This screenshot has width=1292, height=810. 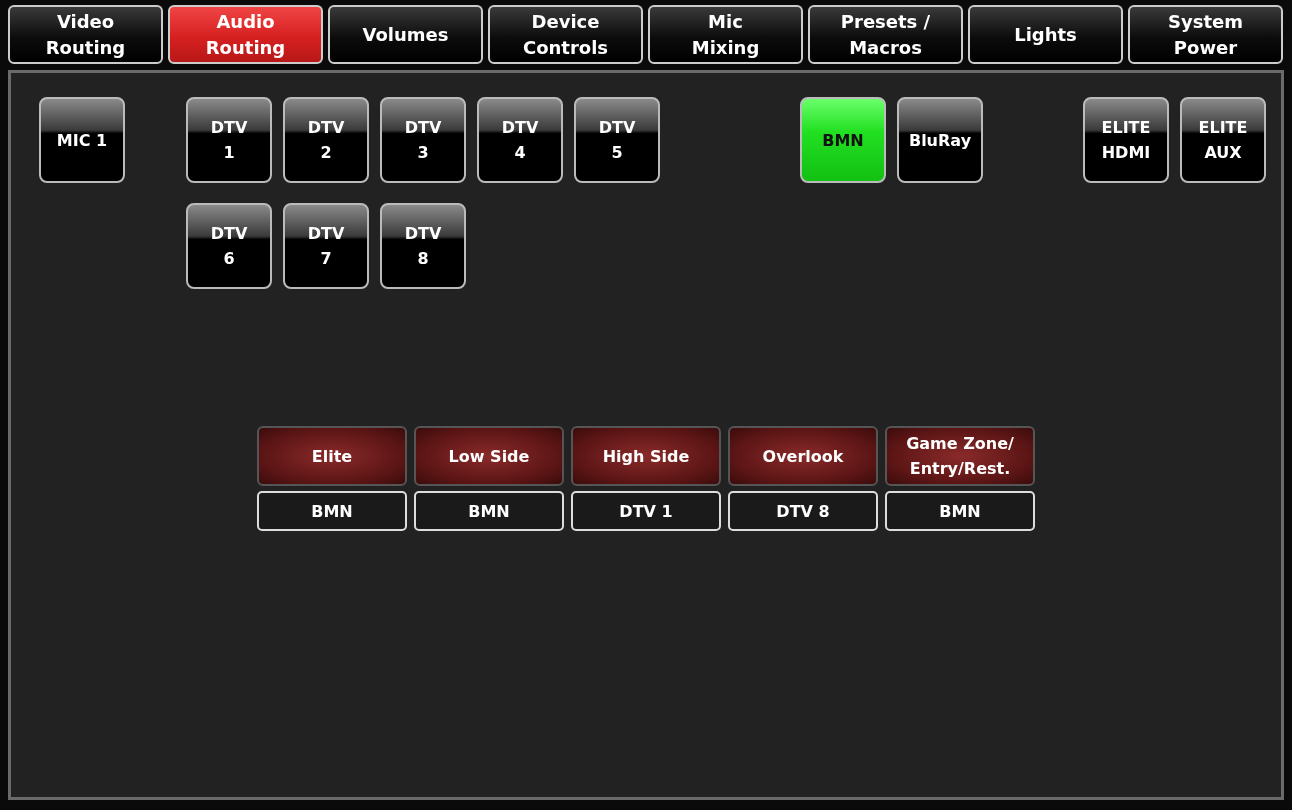 I want to click on zone-source-label: DTV 1, so click(x=646, y=511).